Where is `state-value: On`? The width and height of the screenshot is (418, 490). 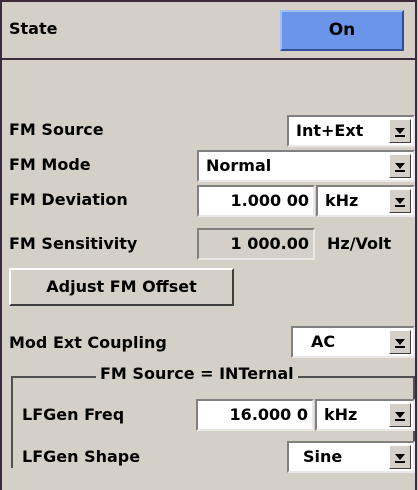 state-value: On is located at coordinates (342, 30).